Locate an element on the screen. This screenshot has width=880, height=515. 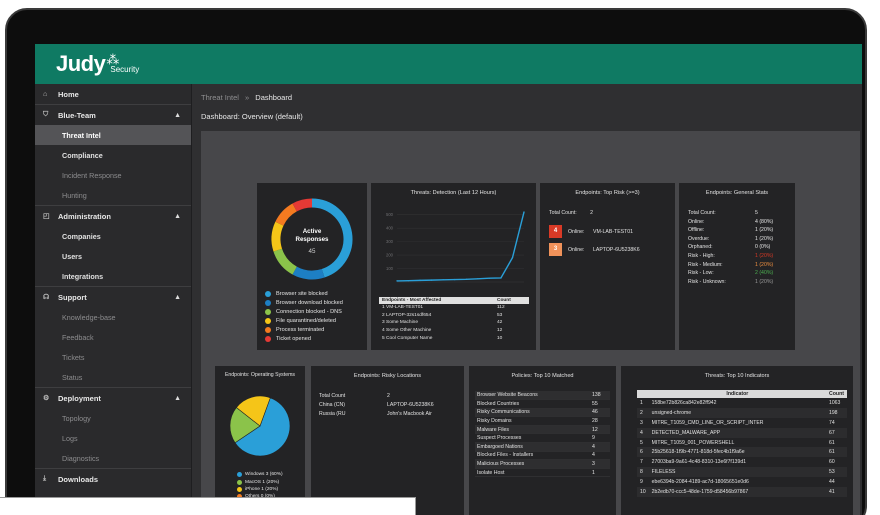
table-row: 3 Some Machine 42 is located at coordinates (454, 323).